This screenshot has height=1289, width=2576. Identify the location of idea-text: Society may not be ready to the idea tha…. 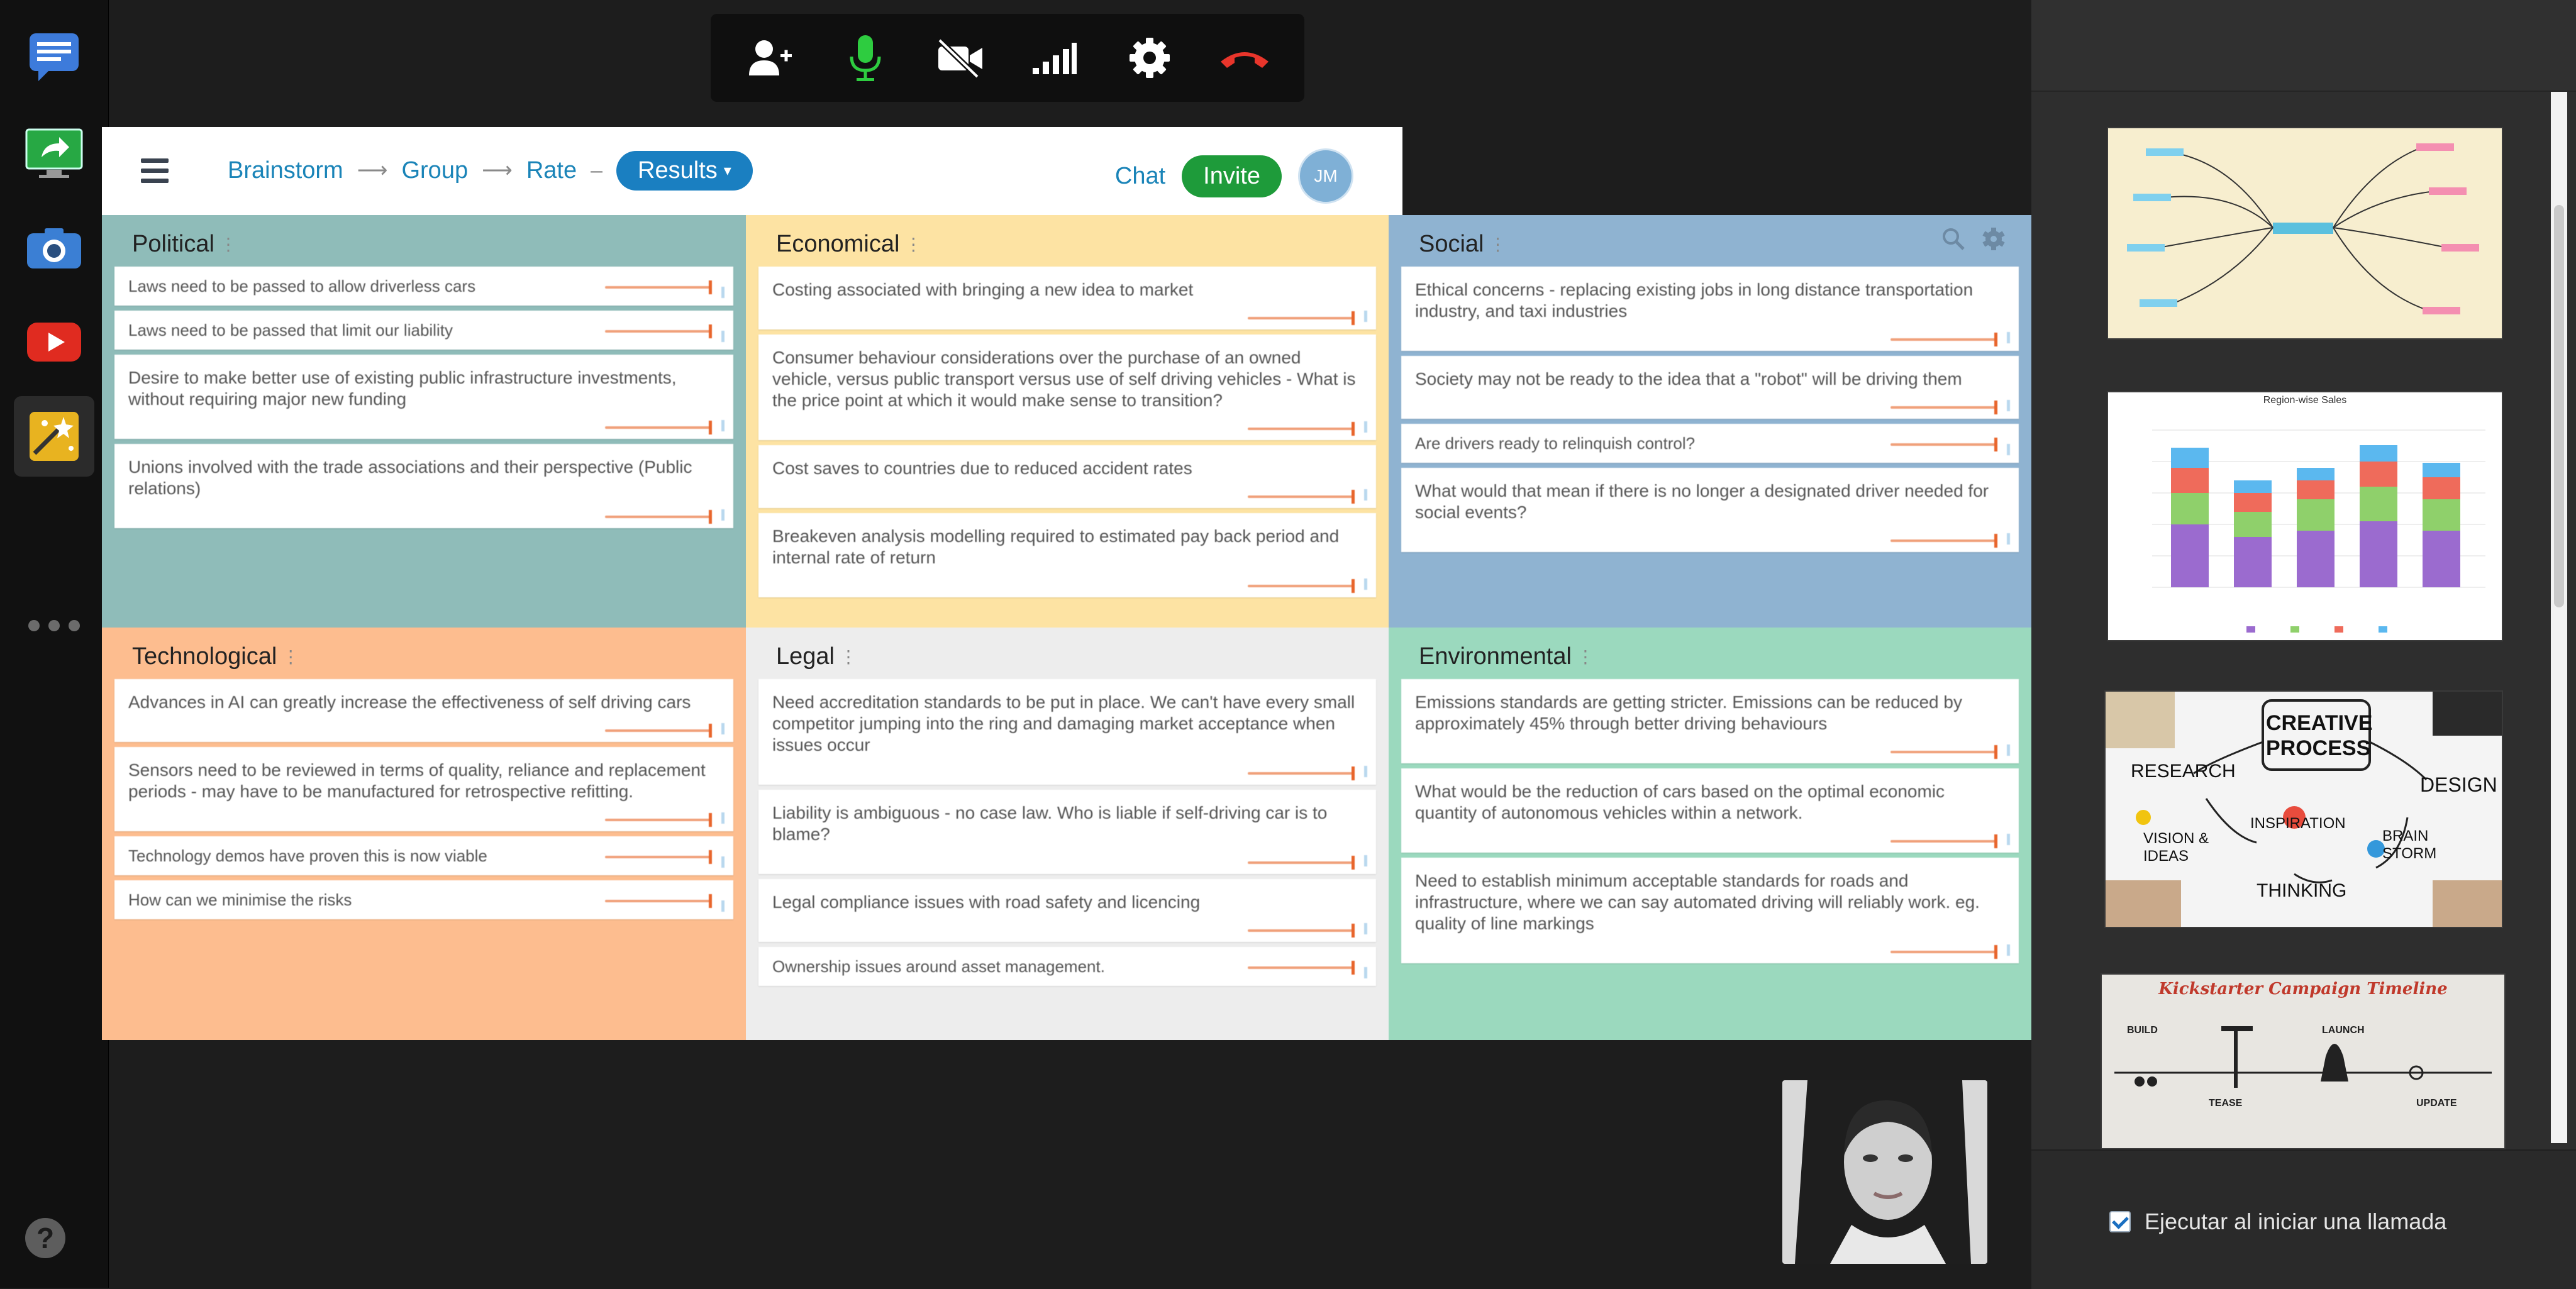
(1688, 379).